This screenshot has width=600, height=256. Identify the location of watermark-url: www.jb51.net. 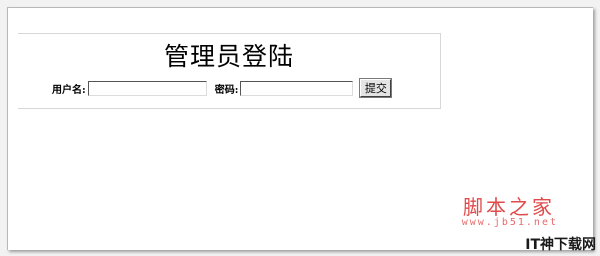
(509, 222).